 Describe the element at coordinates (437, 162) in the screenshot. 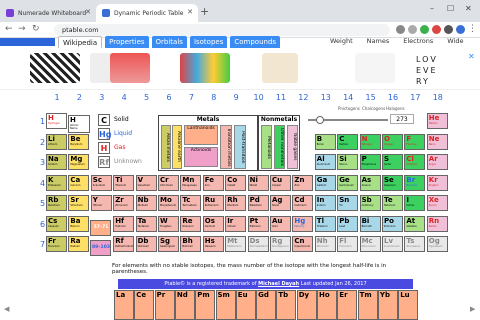

I see `element-cell-ar: Ar Argon` at that location.